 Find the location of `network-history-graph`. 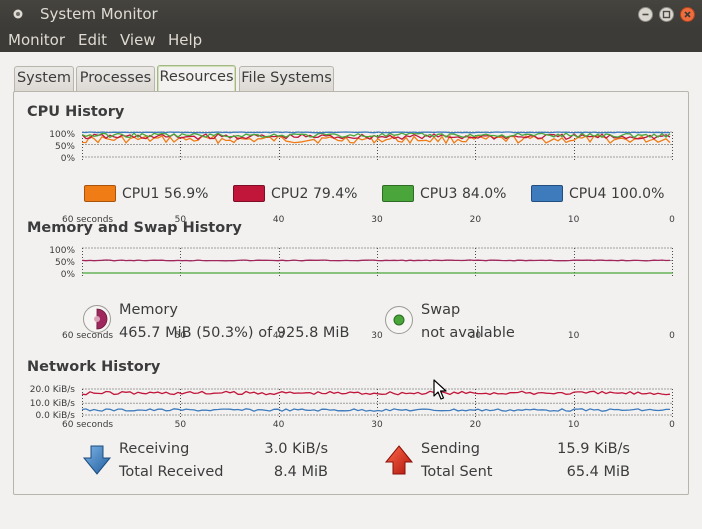

network-history-graph is located at coordinates (377, 403).